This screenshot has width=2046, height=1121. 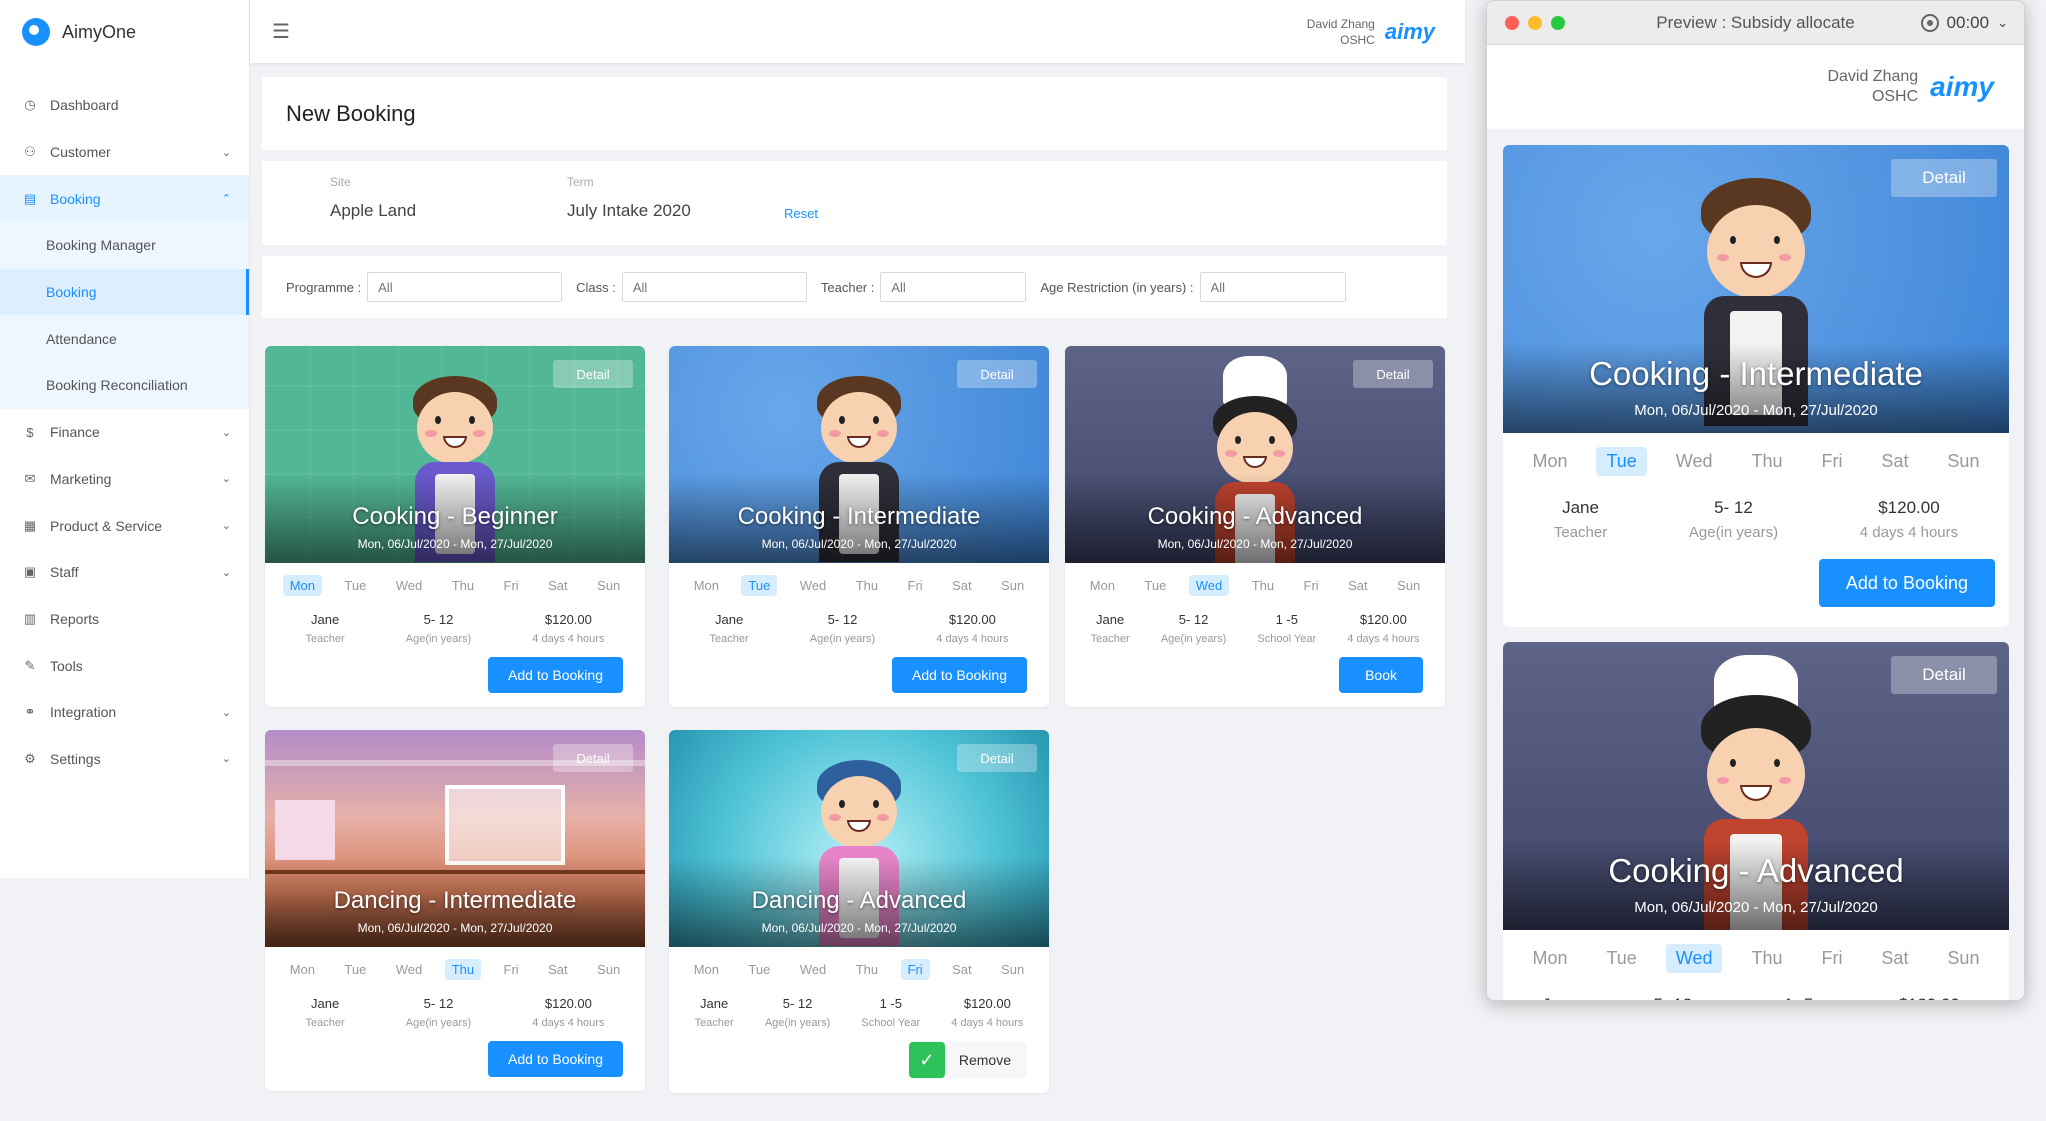 What do you see at coordinates (714, 287) in the screenshot?
I see `class-input` at bounding box center [714, 287].